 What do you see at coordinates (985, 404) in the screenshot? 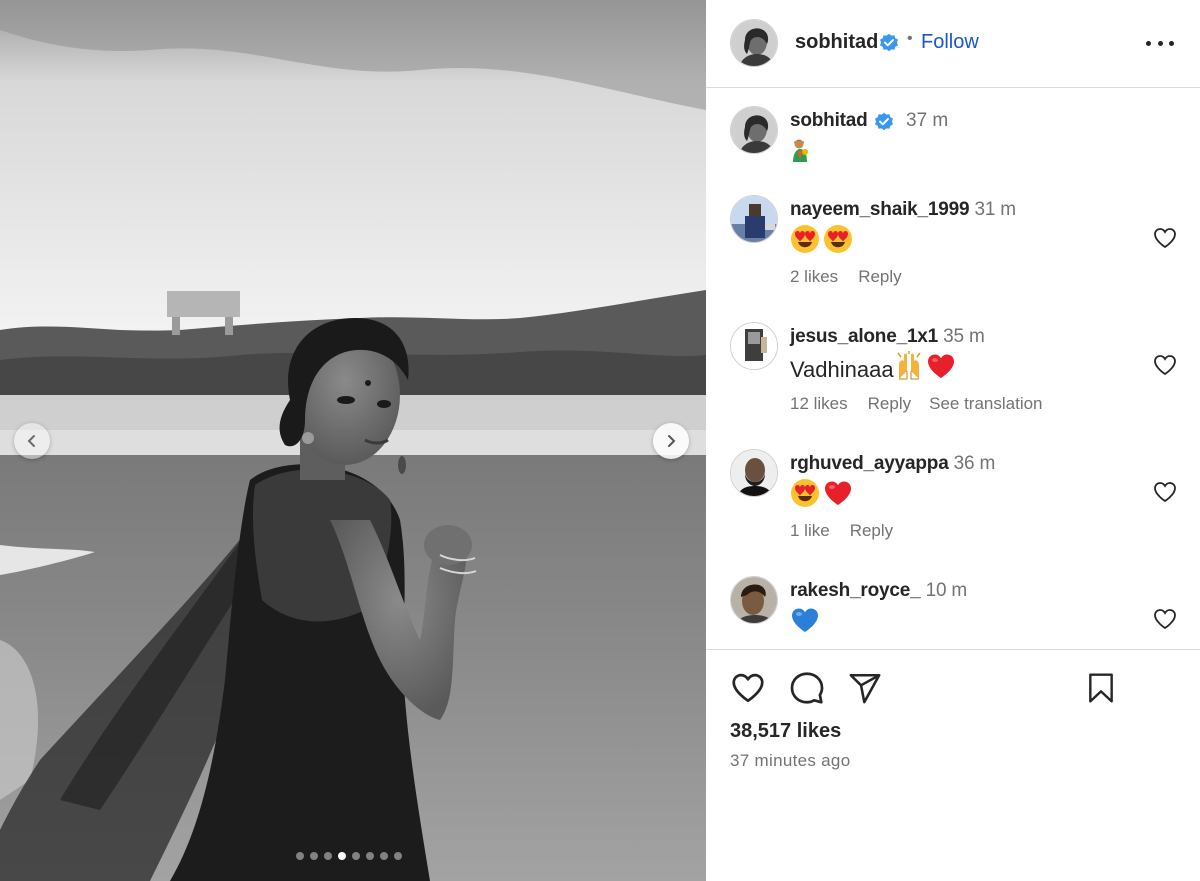
I see `see-translation-button: See translation` at bounding box center [985, 404].